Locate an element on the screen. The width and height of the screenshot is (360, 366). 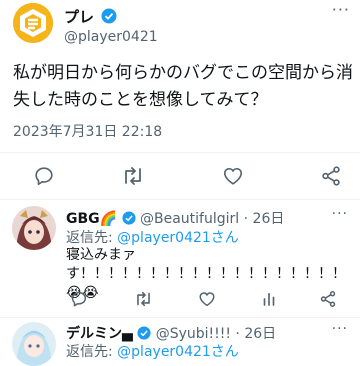
reply-display-name: GBG🌈 is located at coordinates (91, 219).